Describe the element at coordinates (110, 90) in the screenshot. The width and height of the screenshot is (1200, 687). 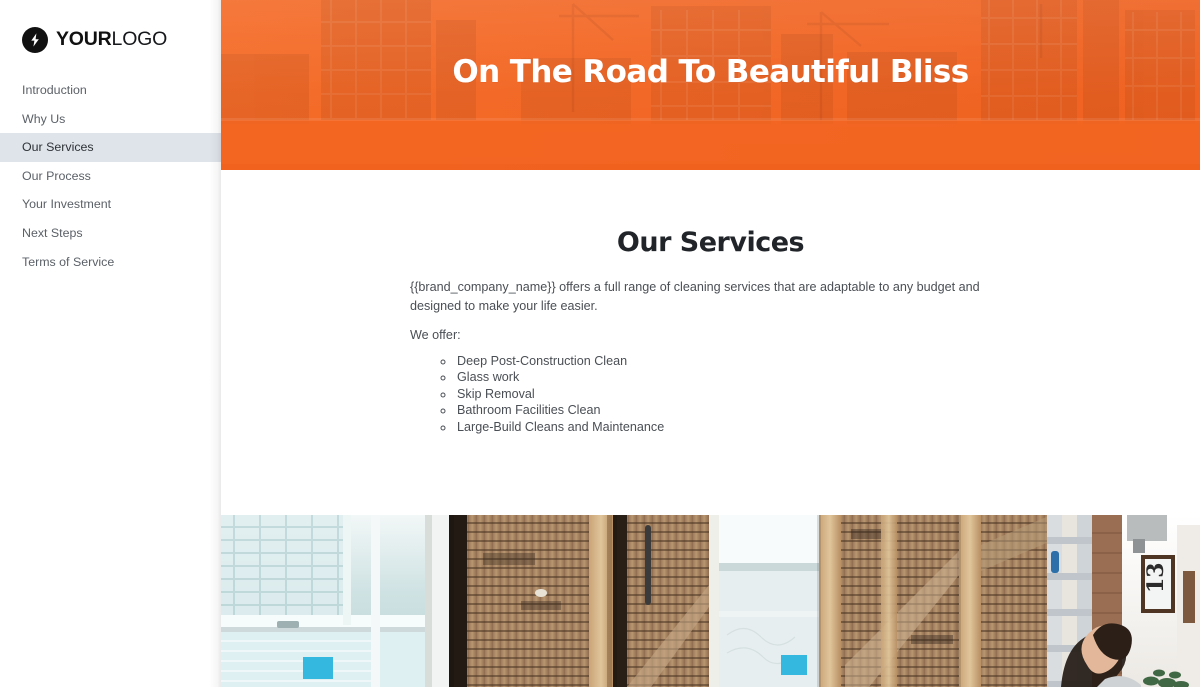
I see `sidebar-item-introduction: Introduction` at that location.